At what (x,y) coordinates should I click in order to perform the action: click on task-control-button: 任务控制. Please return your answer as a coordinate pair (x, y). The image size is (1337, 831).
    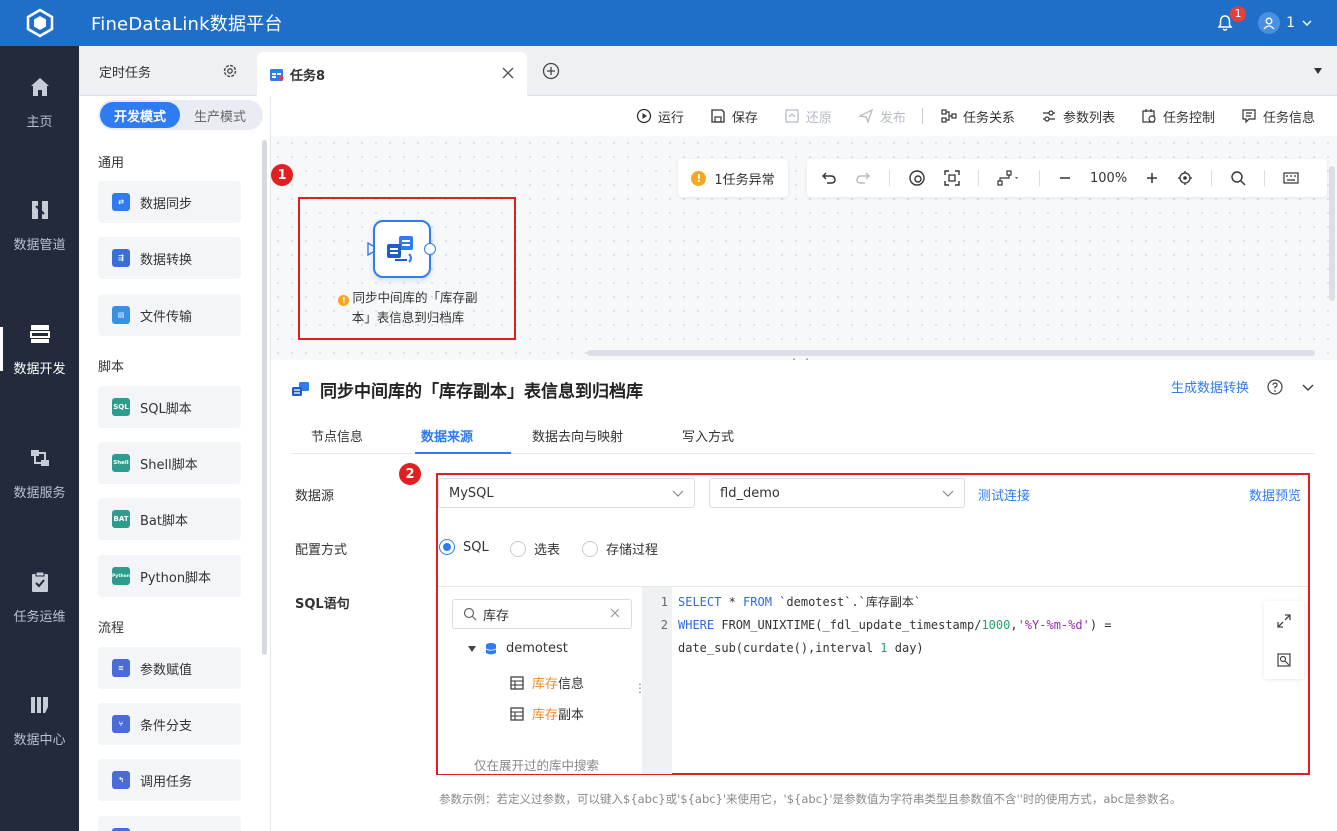
    Looking at the image, I should click on (1178, 116).